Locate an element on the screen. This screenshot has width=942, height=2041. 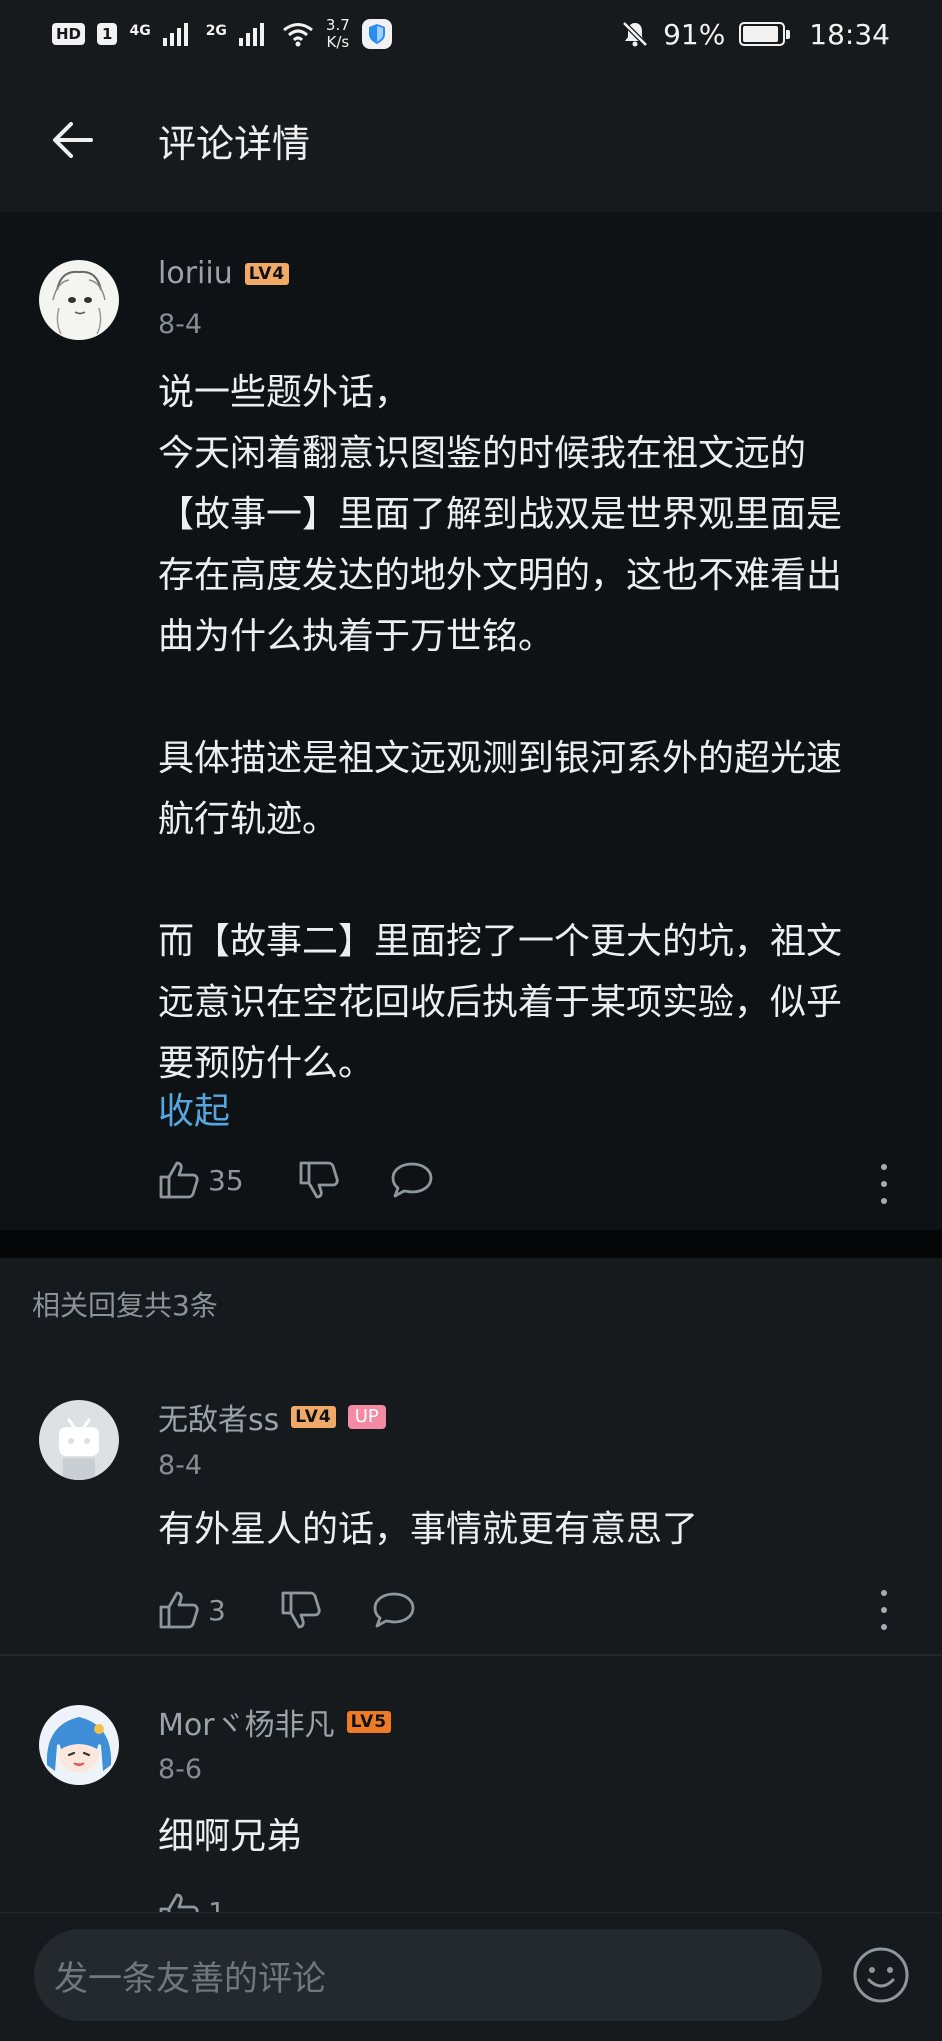
comment-line: 【故事一】里面了解到战双是世界观里面是 is located at coordinates (500, 514).